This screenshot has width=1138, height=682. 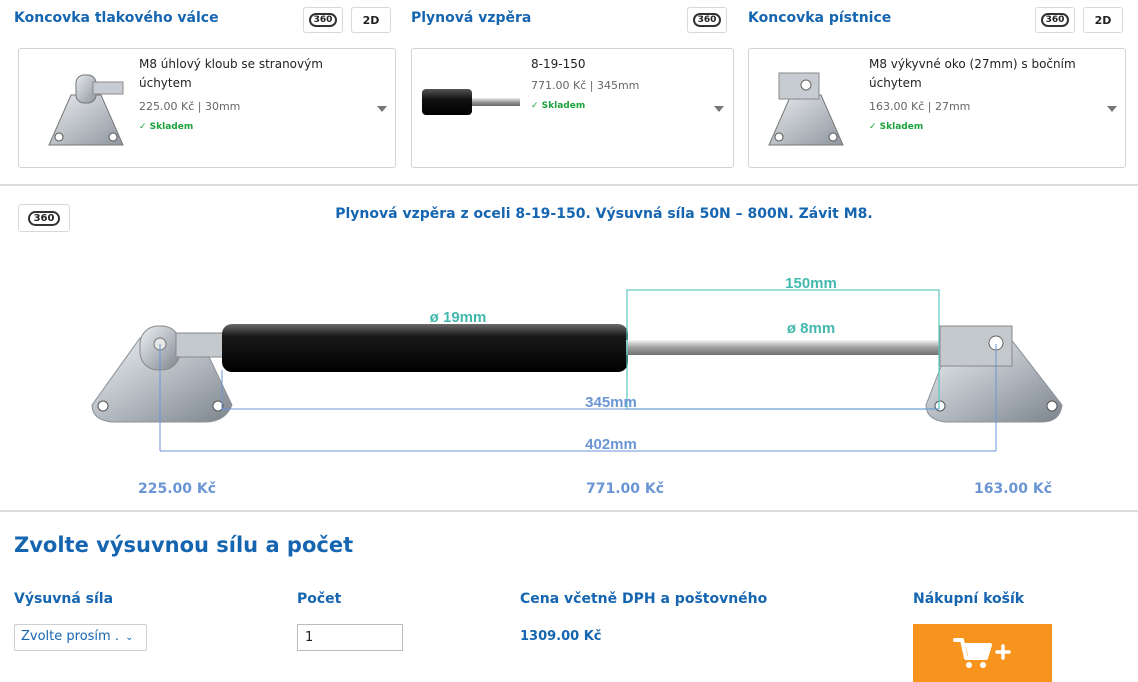 What do you see at coordinates (64, 599) in the screenshot?
I see `force-label: Výsuvná síla` at bounding box center [64, 599].